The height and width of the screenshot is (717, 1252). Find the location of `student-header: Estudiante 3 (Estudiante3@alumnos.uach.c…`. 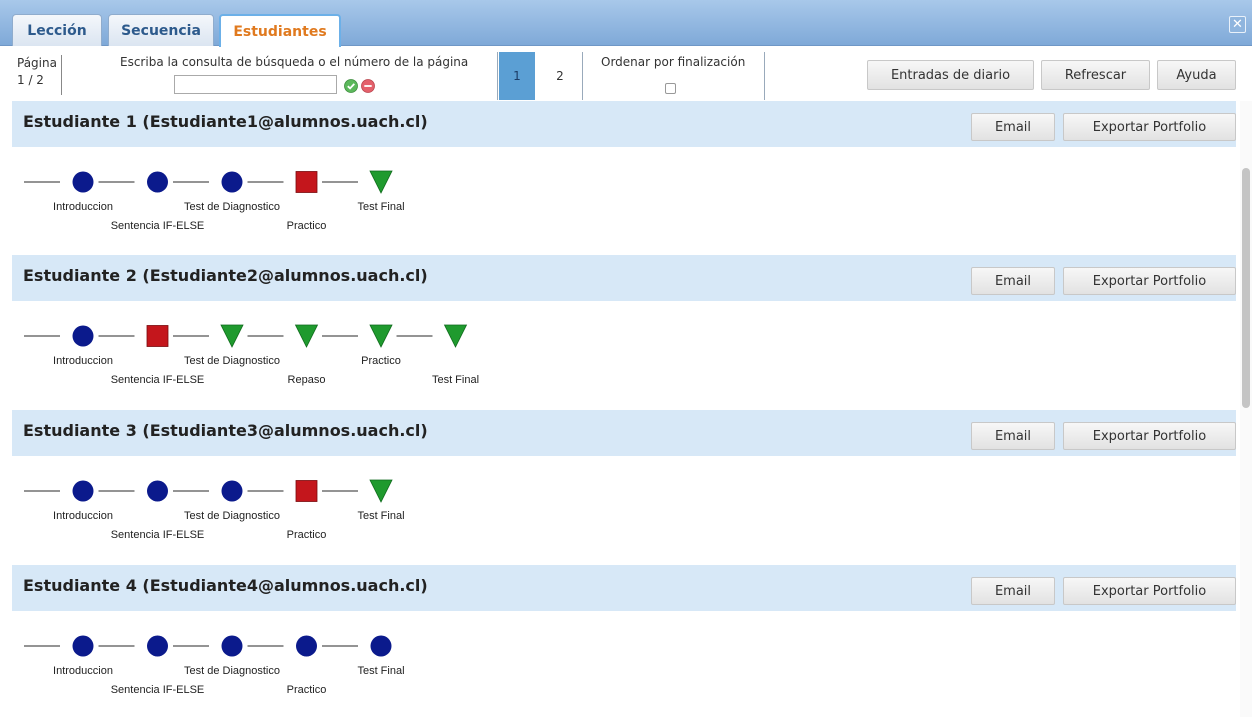

student-header: Estudiante 3 (Estudiante3@alumnos.uach.c… is located at coordinates (624, 433).